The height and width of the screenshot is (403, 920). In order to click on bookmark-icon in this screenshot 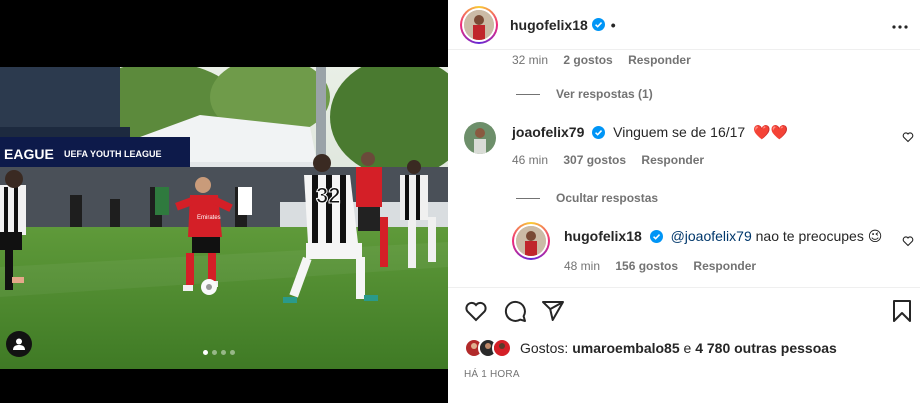, I will do `click(902, 311)`.